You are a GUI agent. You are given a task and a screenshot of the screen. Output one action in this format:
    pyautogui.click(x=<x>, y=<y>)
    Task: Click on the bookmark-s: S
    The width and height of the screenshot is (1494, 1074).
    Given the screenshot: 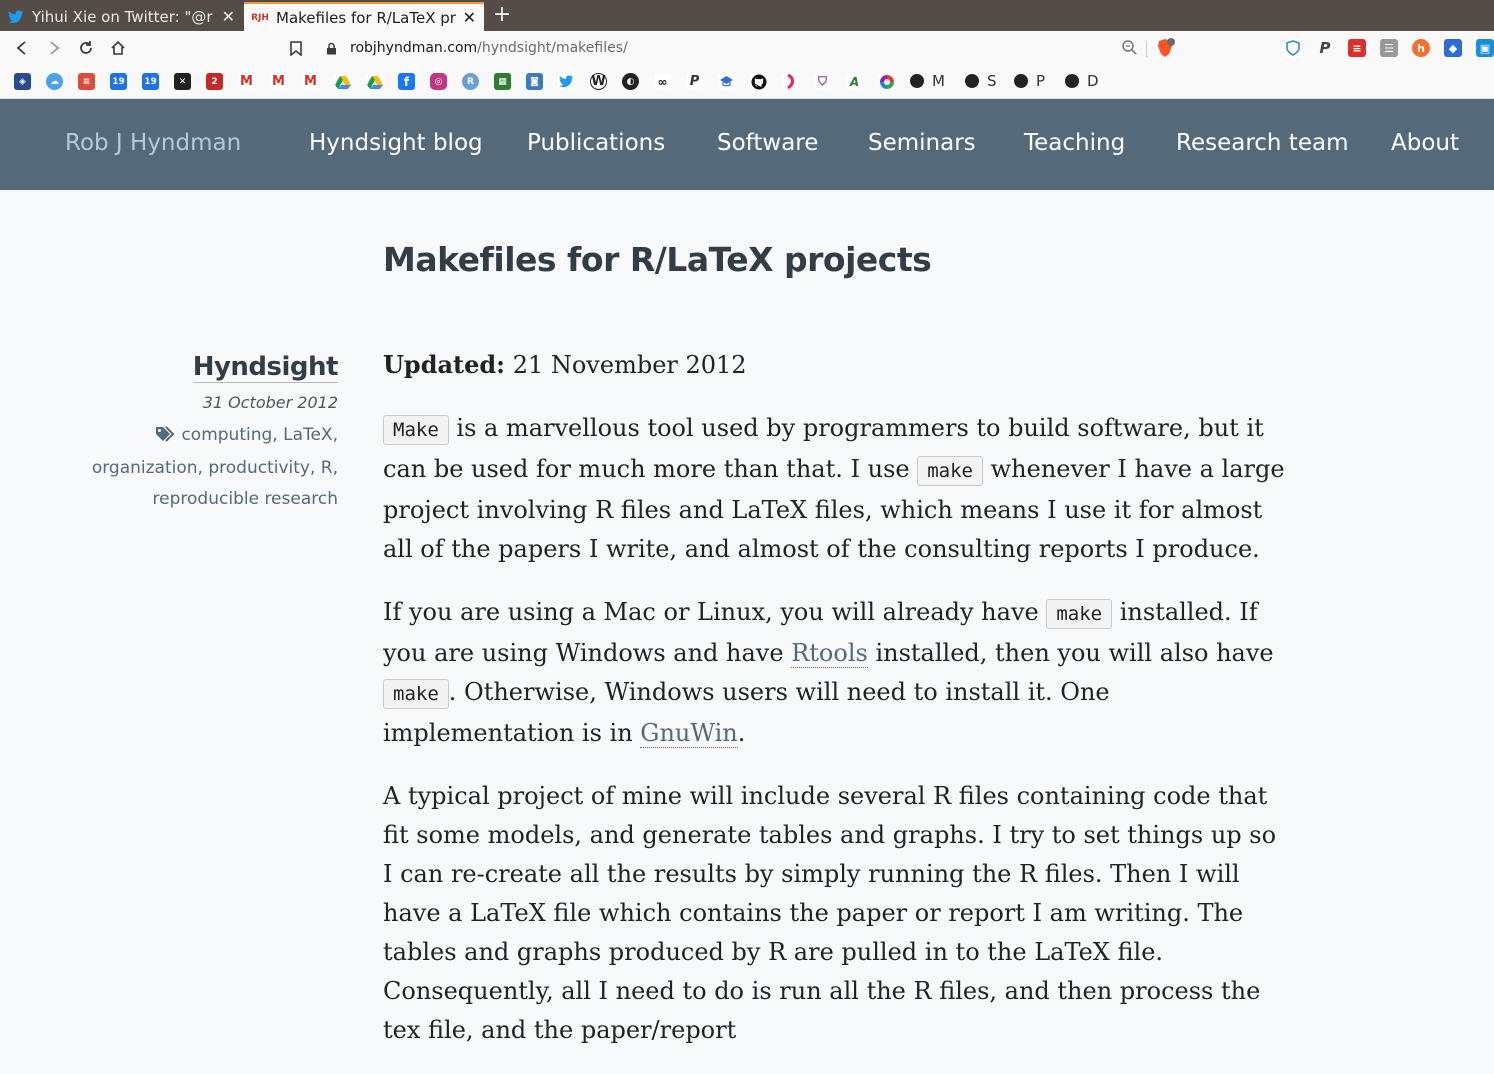 What is the action you would take?
    pyautogui.click(x=981, y=81)
    